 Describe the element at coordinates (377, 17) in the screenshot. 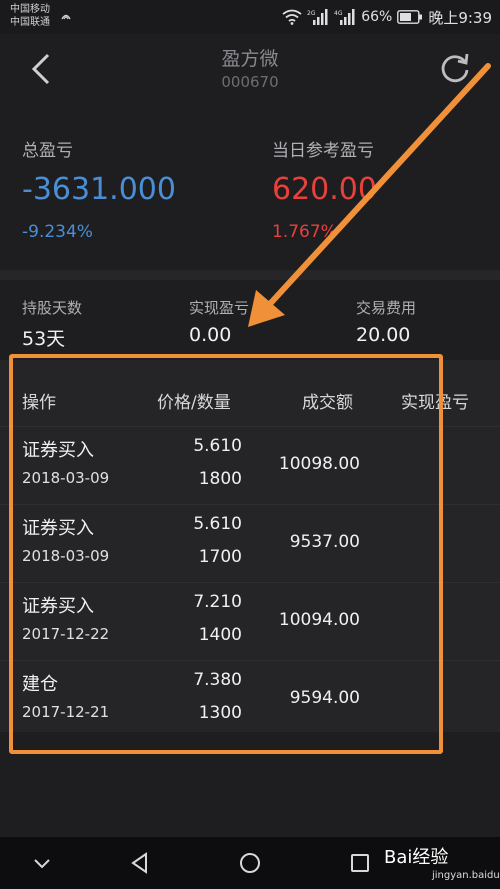

I see `battery-percent: 66%` at that location.